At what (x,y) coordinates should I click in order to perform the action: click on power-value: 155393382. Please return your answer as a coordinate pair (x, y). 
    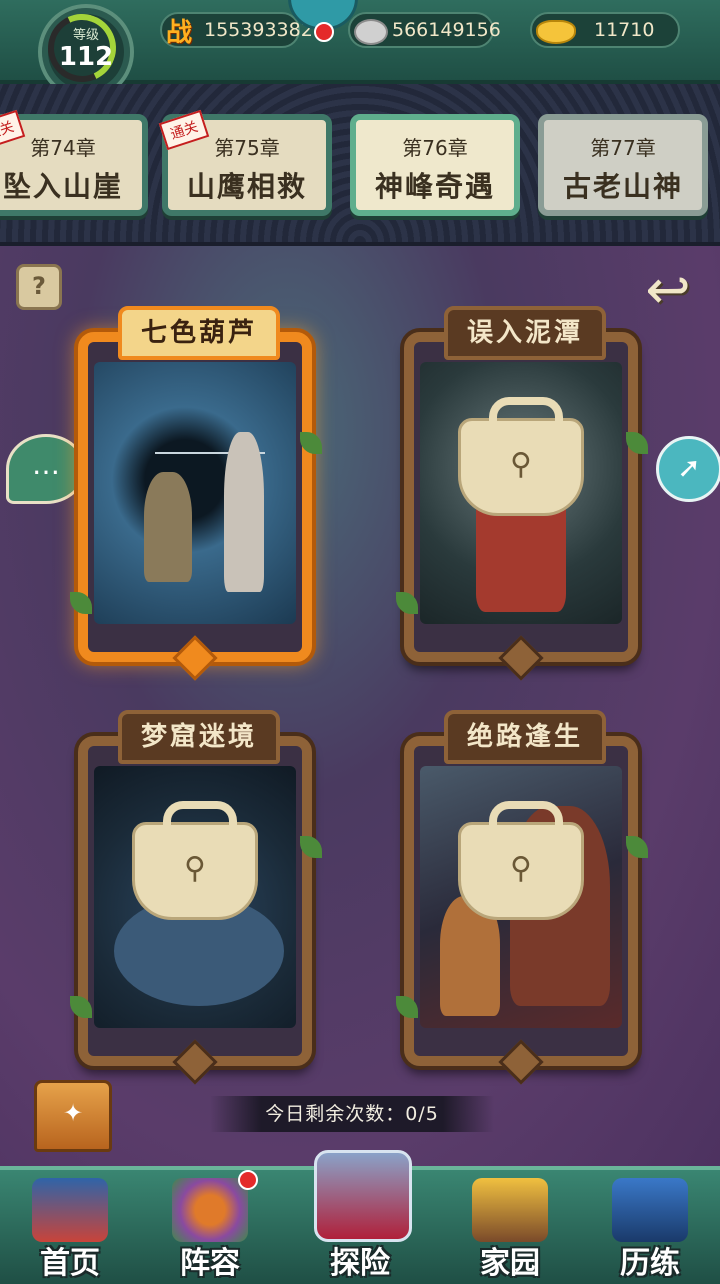
    Looking at the image, I should click on (258, 30).